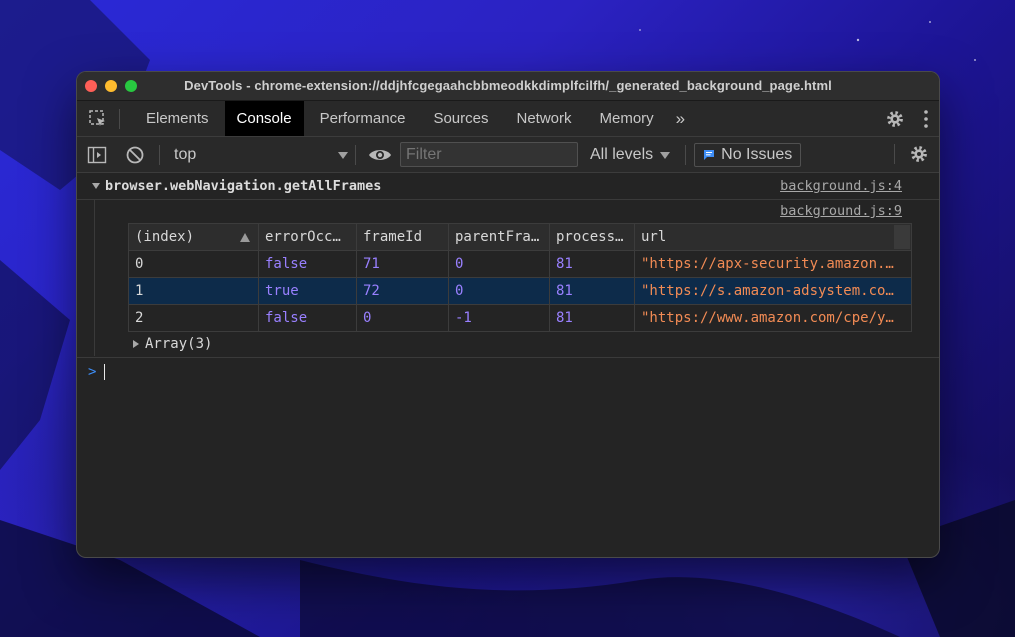 The image size is (1015, 637). What do you see at coordinates (193, 318) in the screenshot?
I see `cell-index: 2` at bounding box center [193, 318].